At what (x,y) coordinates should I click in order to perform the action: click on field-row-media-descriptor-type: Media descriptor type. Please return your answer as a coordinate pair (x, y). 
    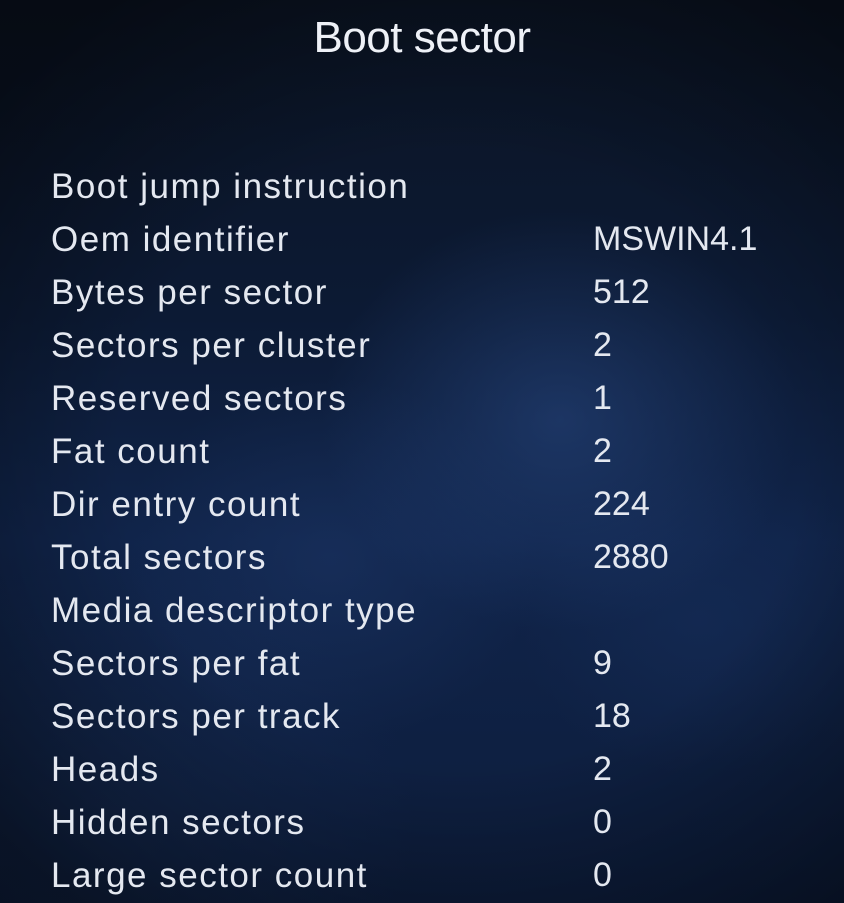
    Looking at the image, I should click on (441, 610).